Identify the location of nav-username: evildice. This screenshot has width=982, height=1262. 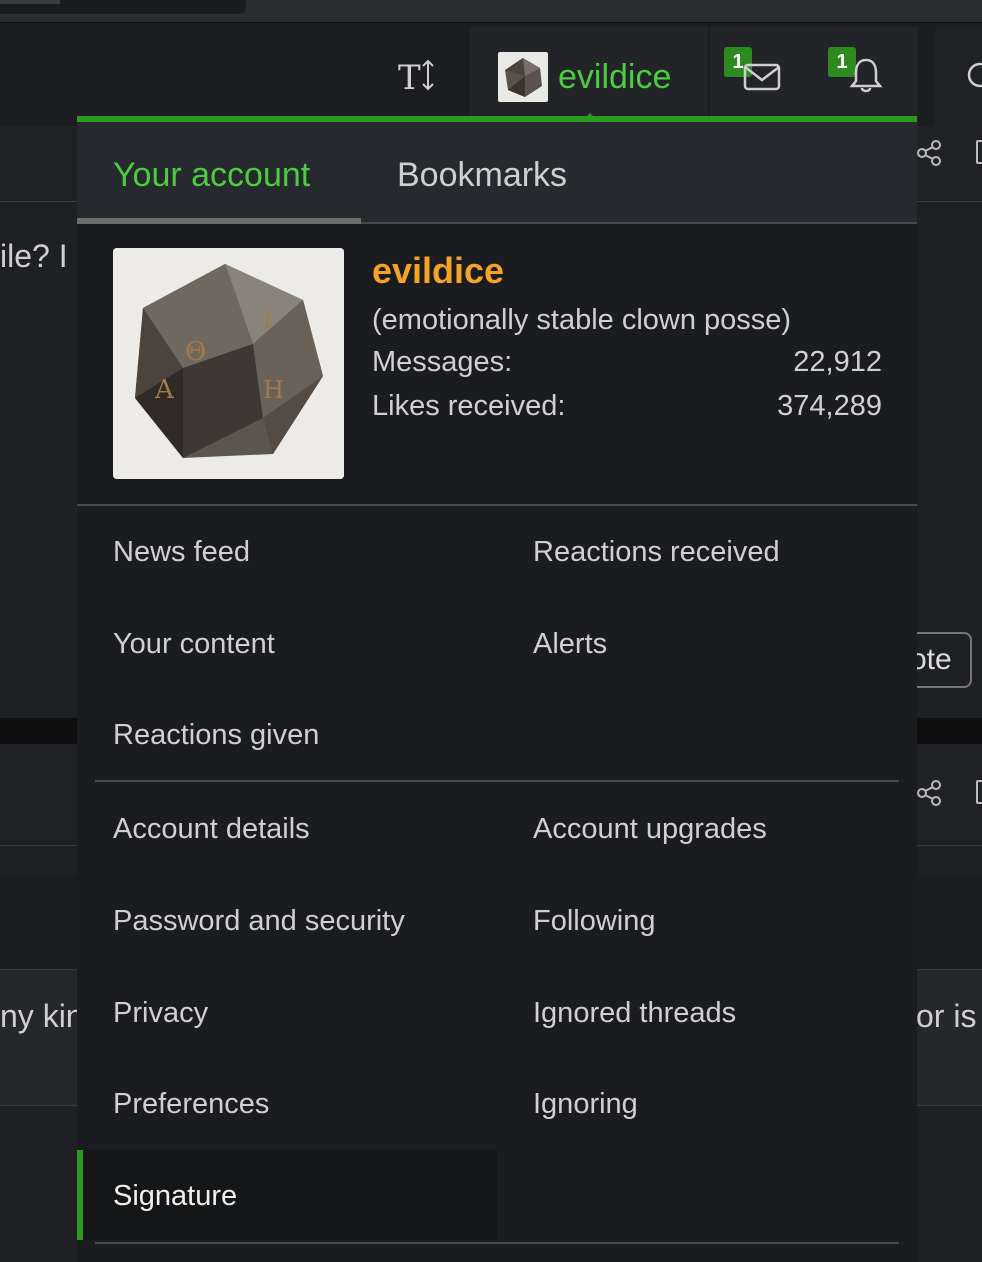
(615, 76).